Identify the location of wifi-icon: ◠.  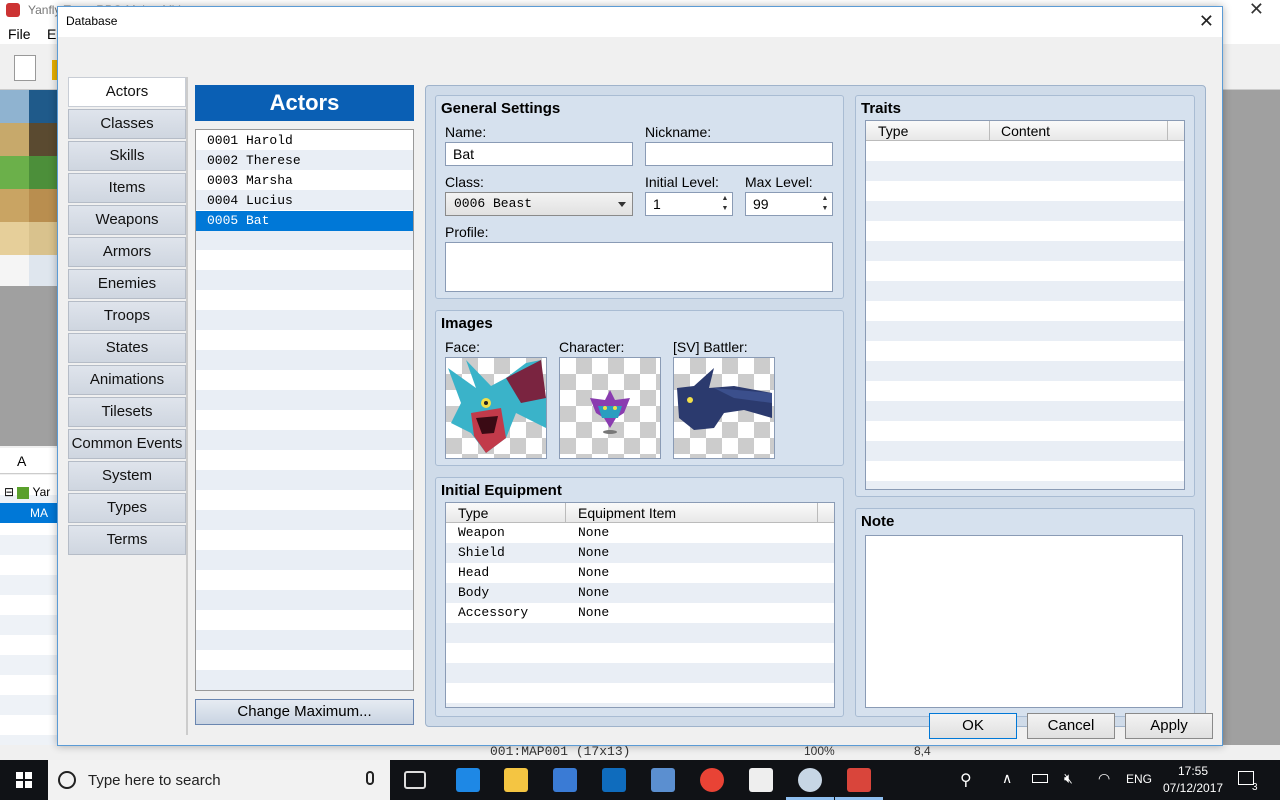
(1104, 778).